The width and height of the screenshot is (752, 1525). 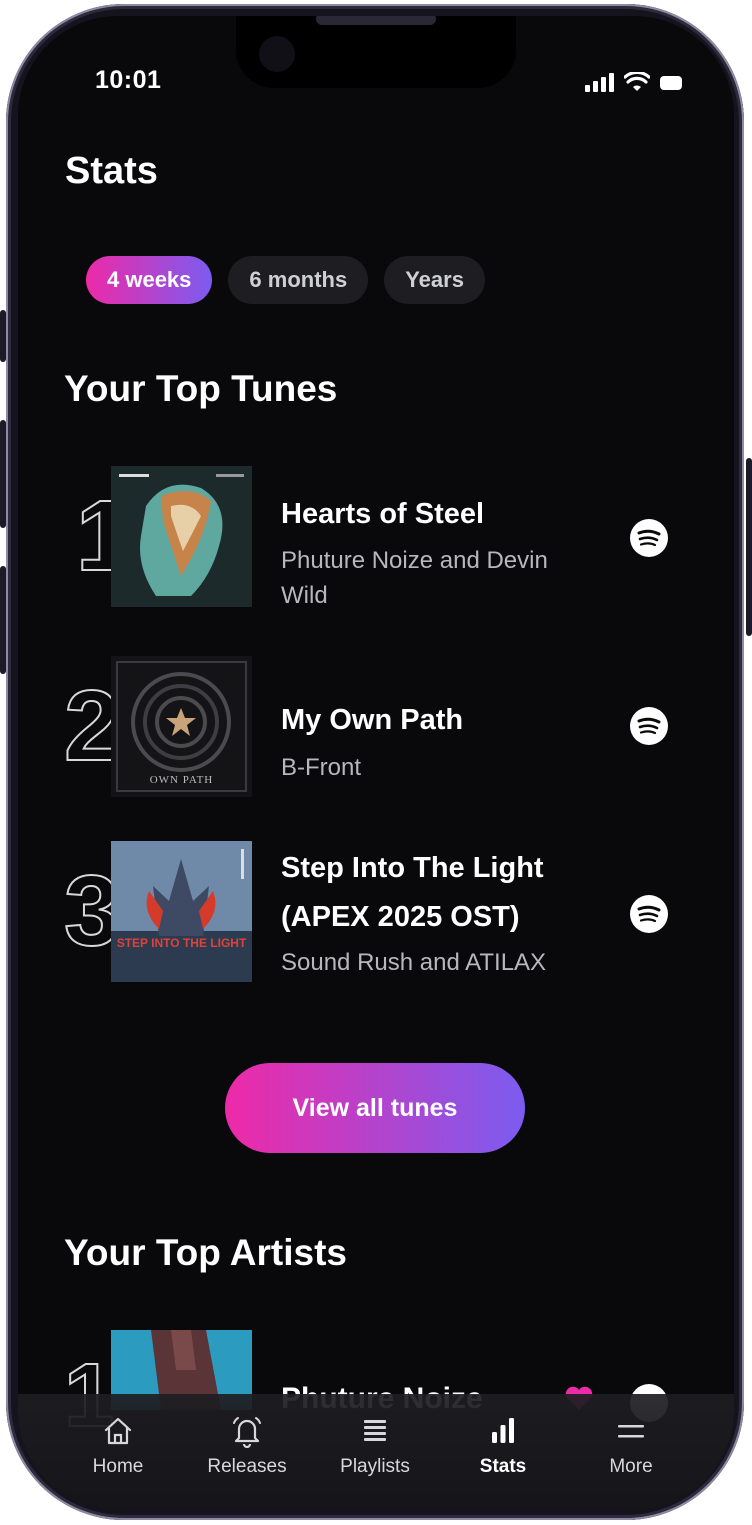 I want to click on tab-releases: Releases, so click(x=247, y=1446).